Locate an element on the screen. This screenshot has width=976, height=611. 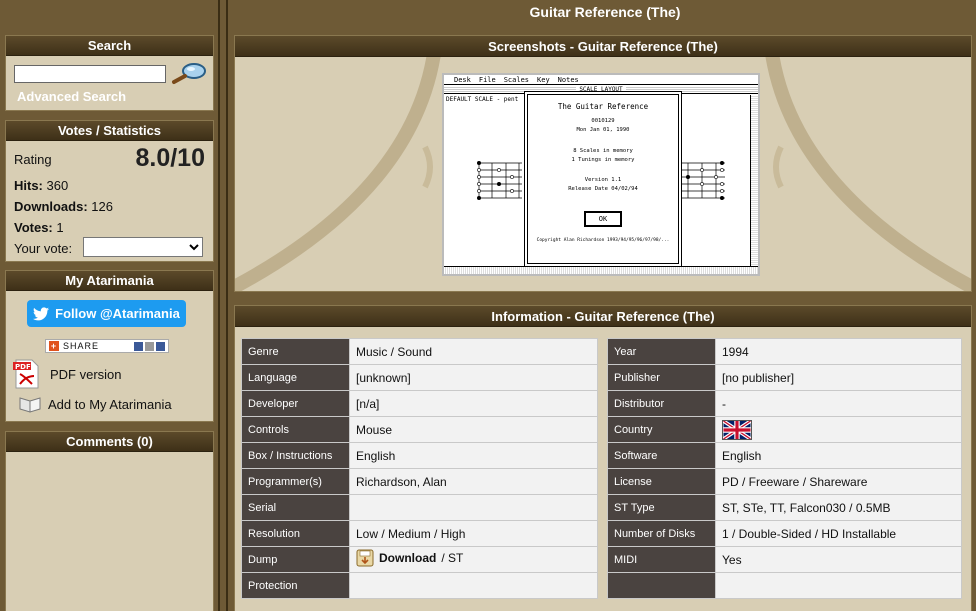
your-vote-select is located at coordinates (143, 247).